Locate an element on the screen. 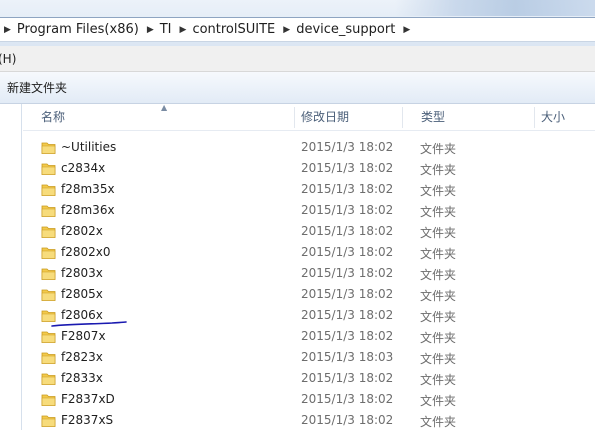  column-header-type-label: 类型 is located at coordinates (433, 117).